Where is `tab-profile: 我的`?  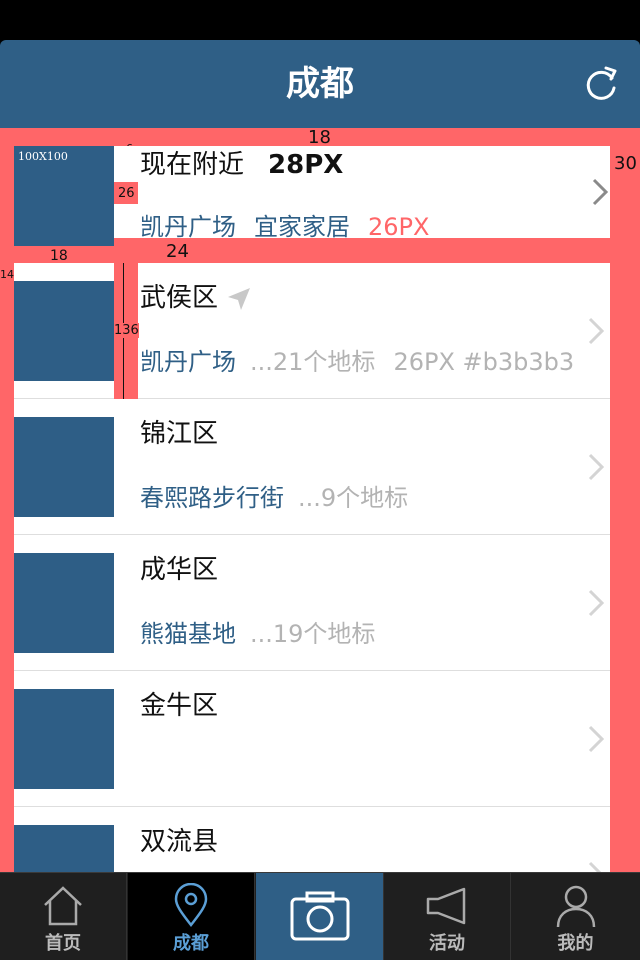
tab-profile: 我的 is located at coordinates (575, 916).